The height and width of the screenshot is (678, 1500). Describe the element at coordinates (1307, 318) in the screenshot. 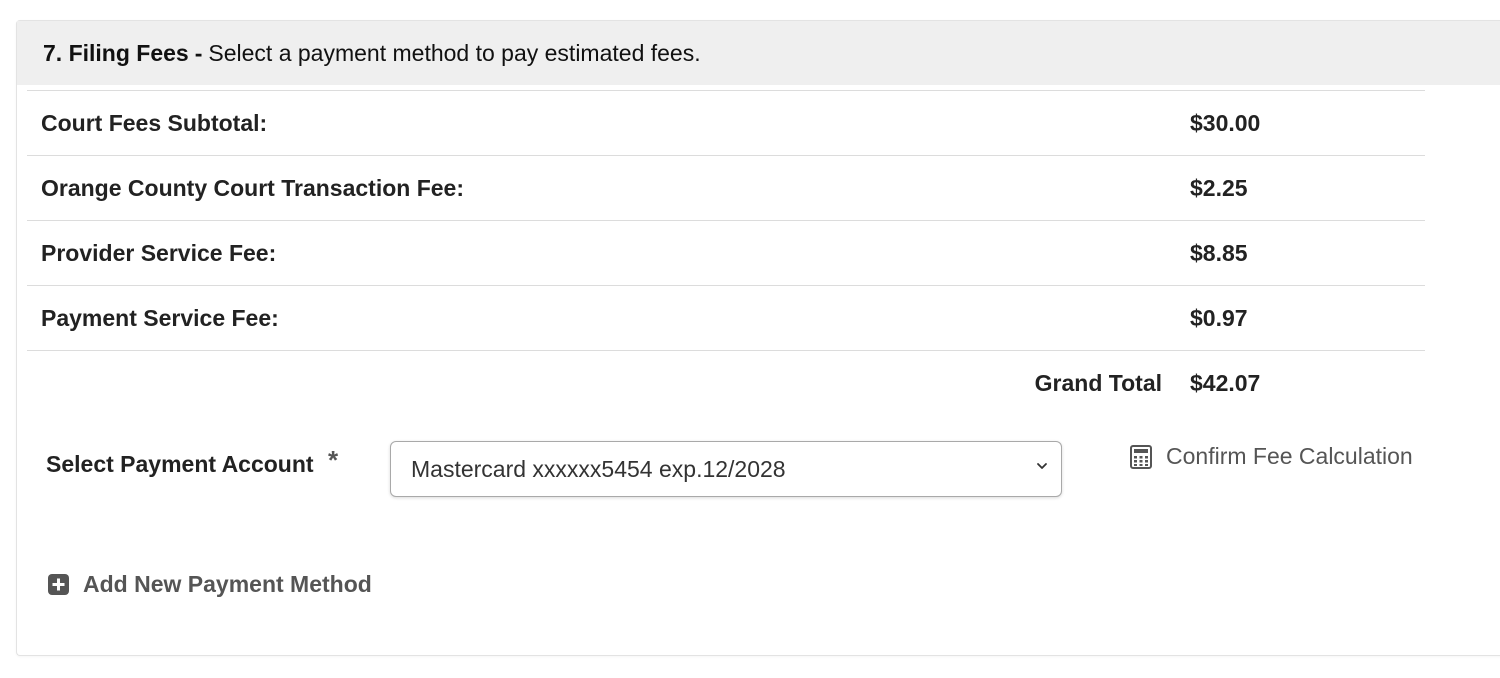

I see `fee-amount: $0.97` at that location.